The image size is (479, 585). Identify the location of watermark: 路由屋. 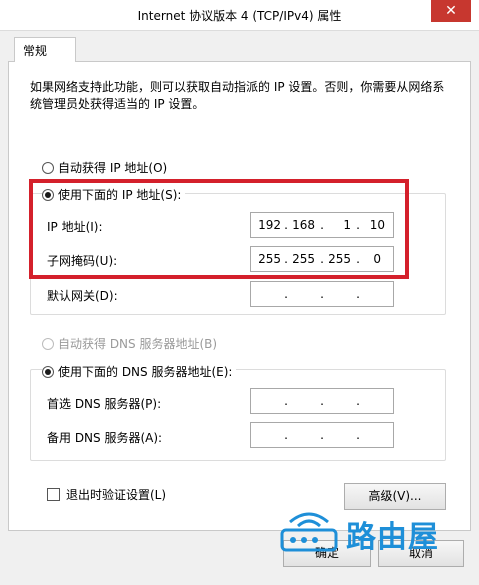
(361, 531).